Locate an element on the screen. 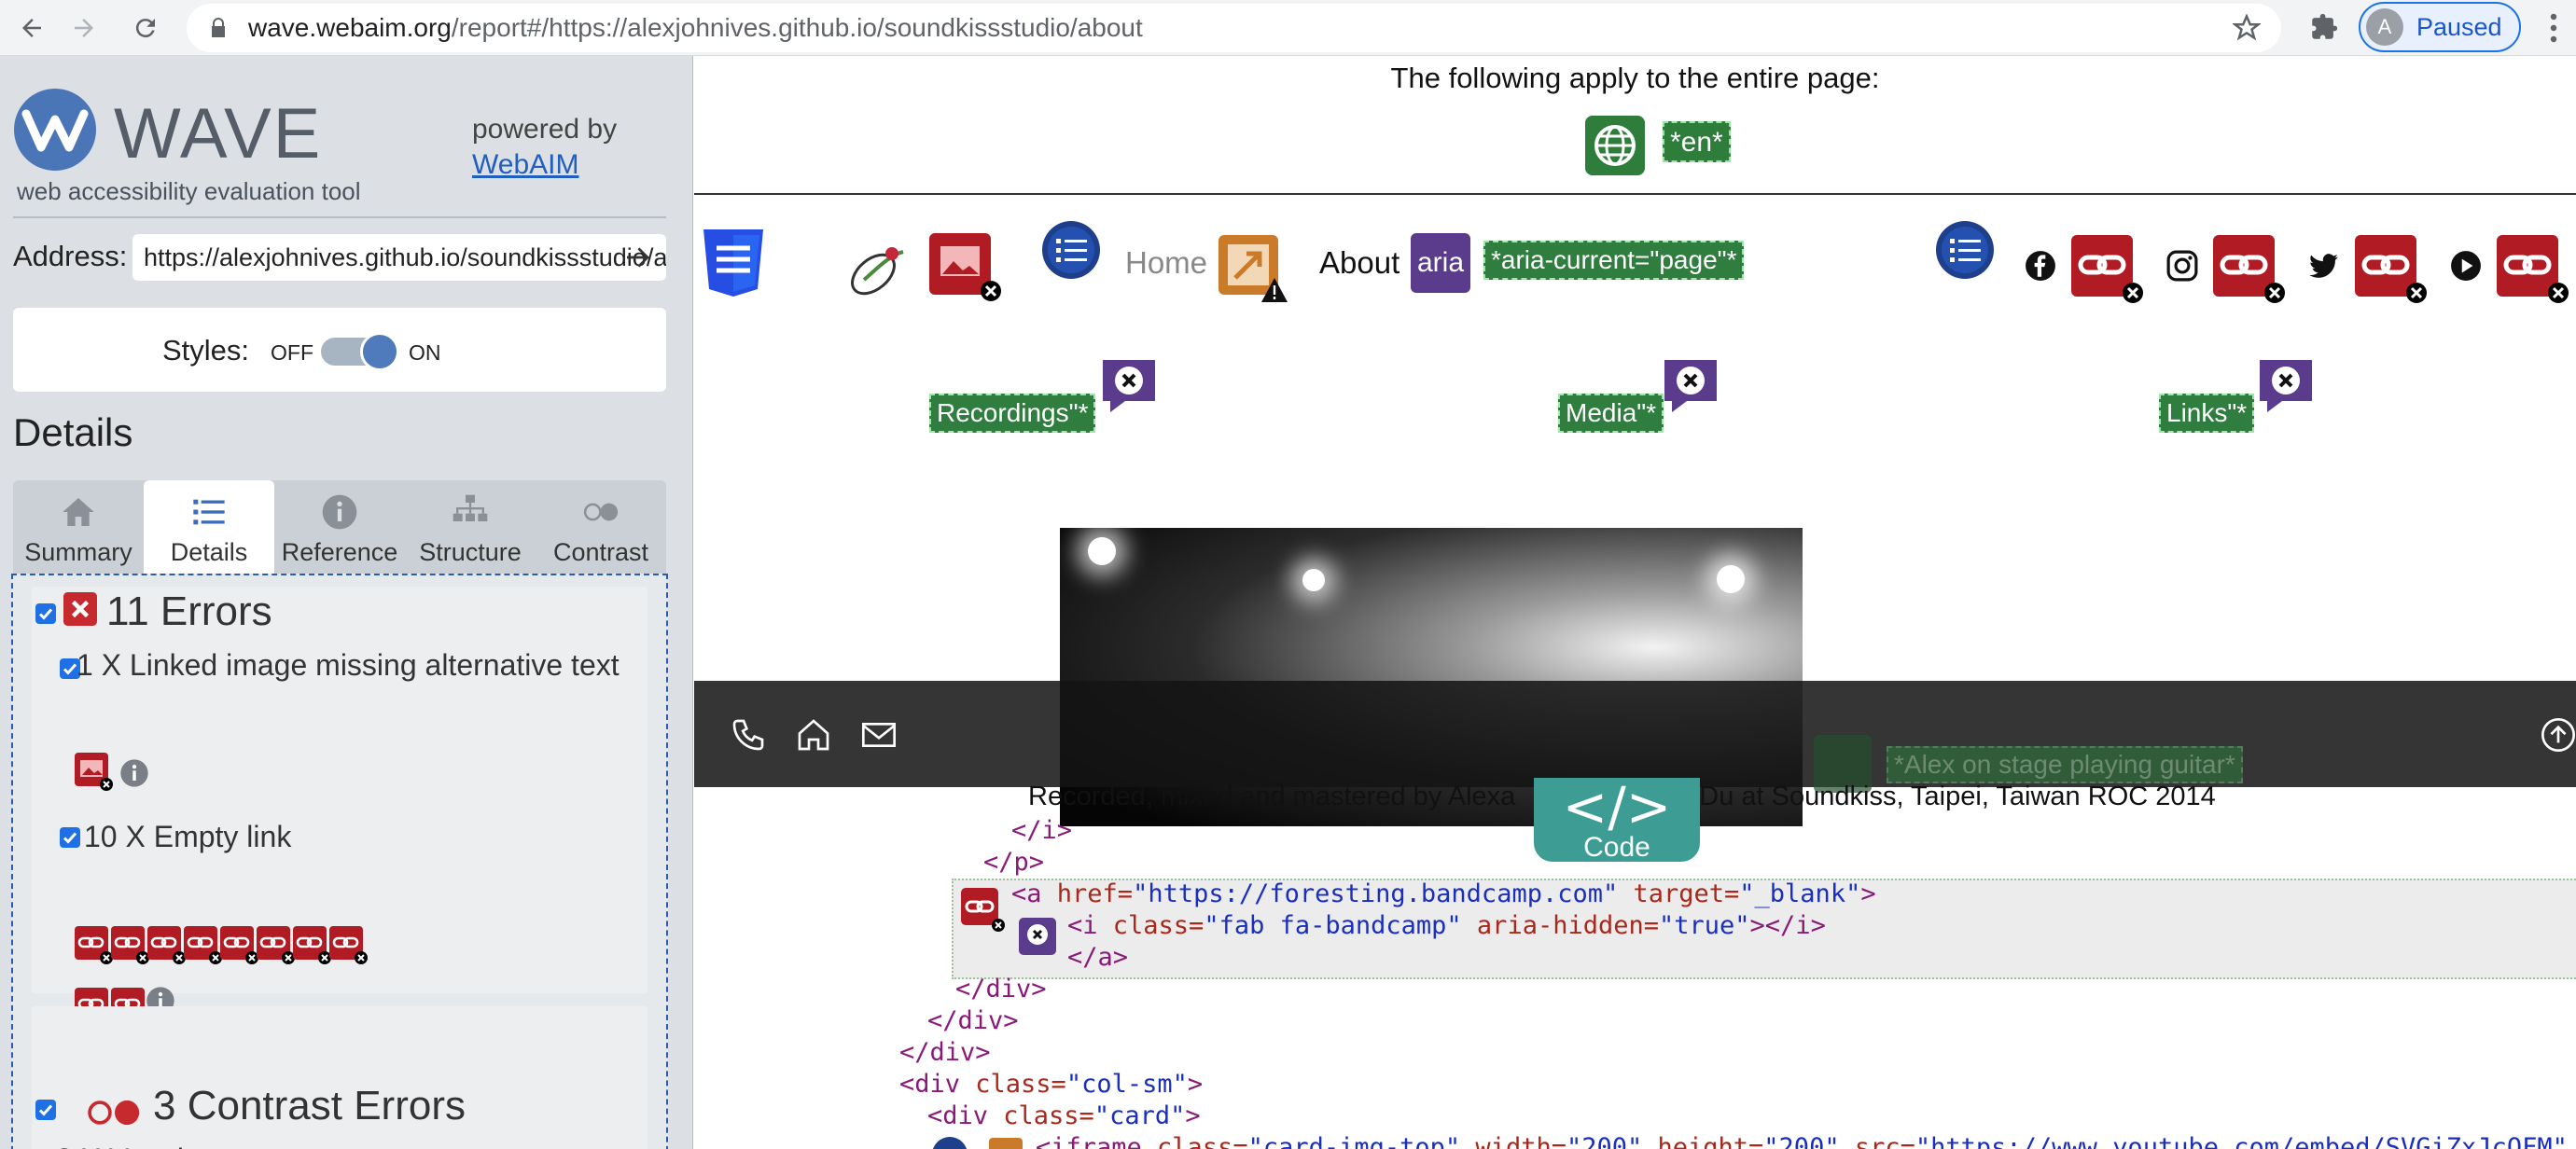 The width and height of the screenshot is (2576, 1149). facebook-icon is located at coordinates (2040, 266).